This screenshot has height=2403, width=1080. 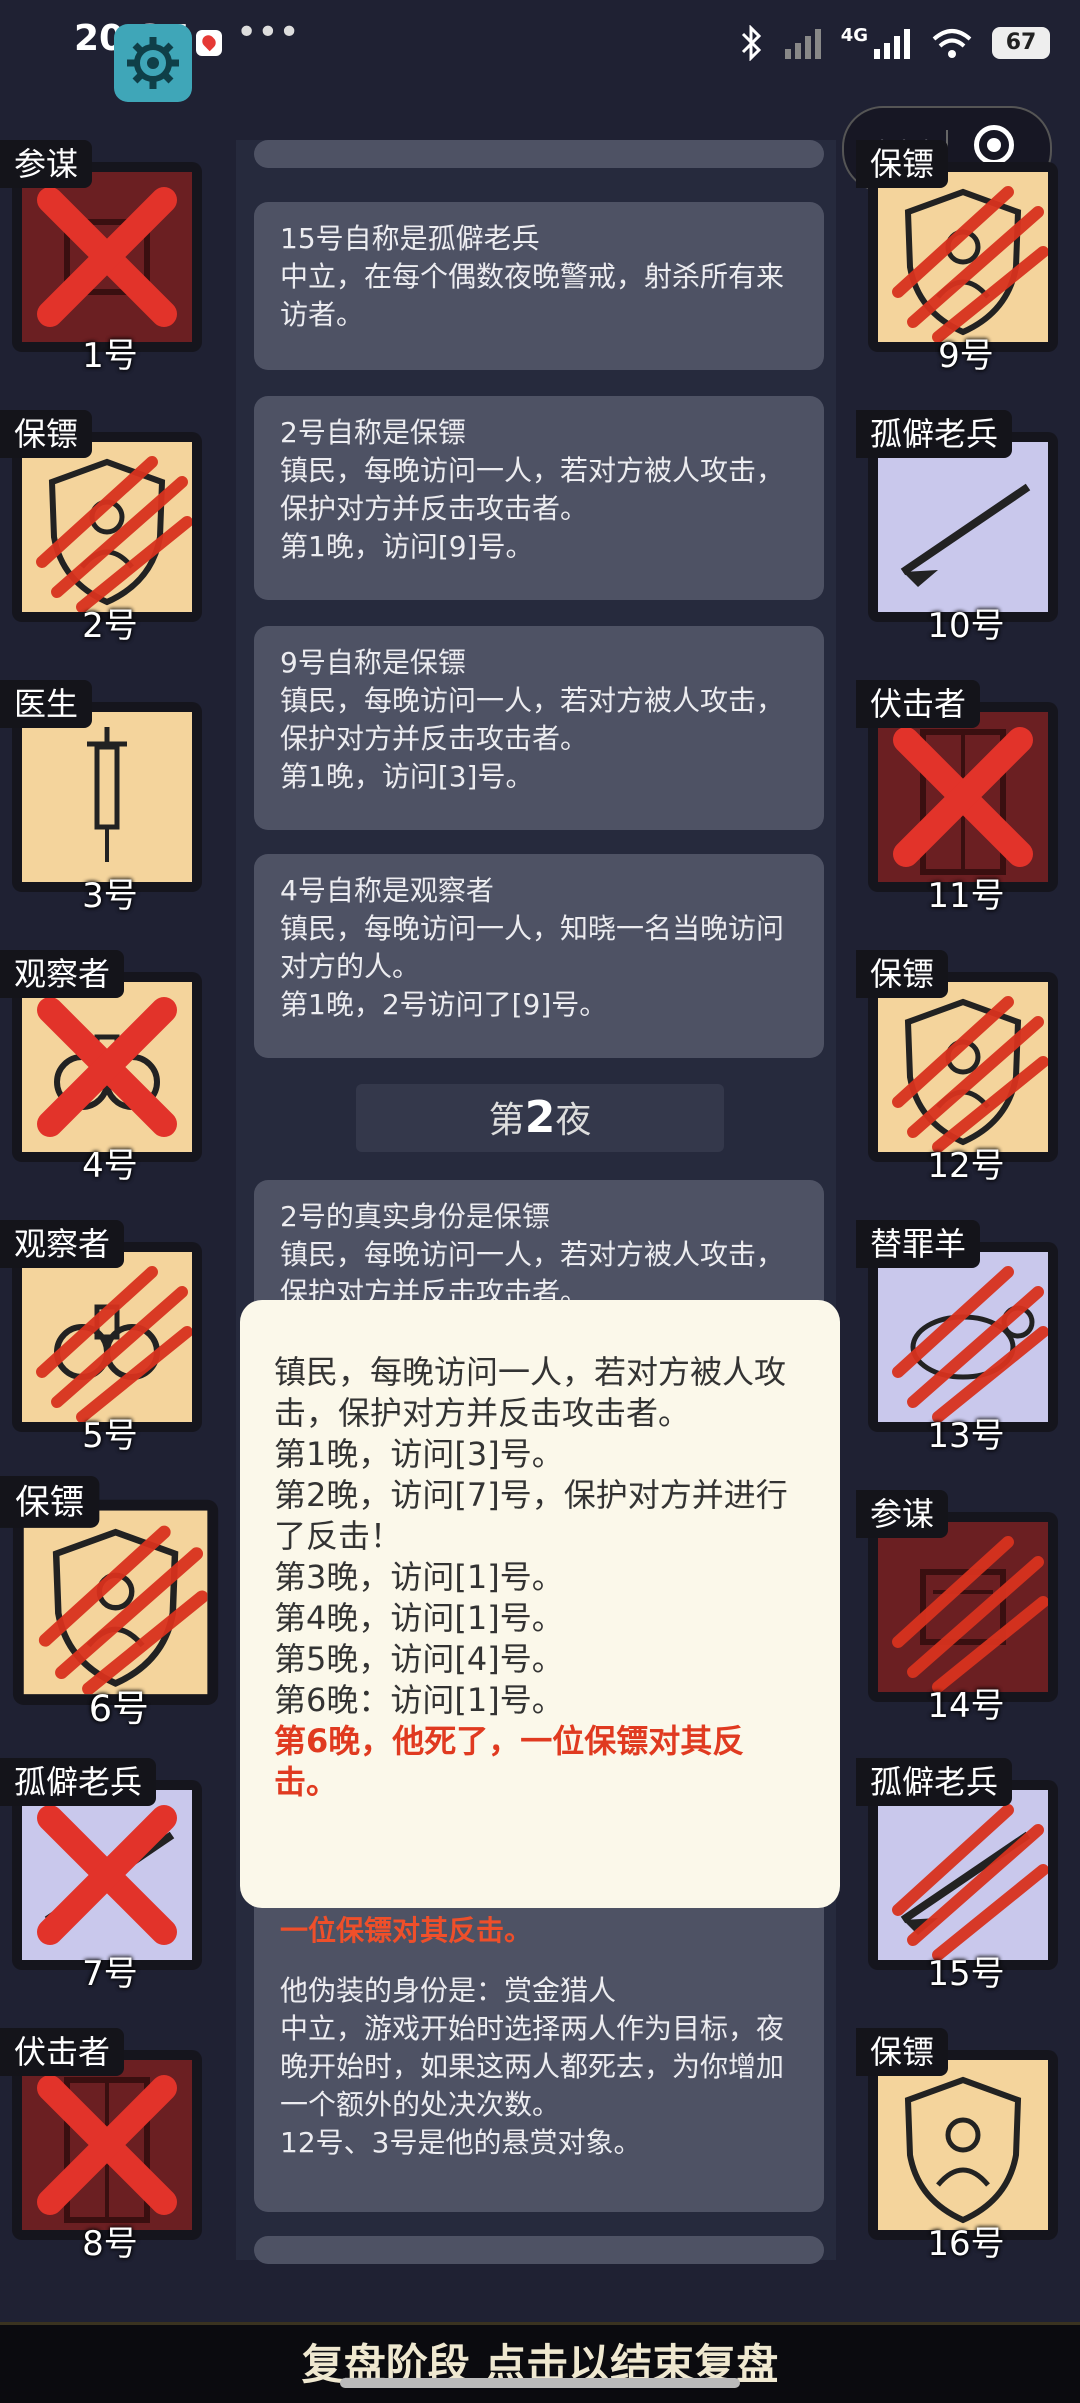 I want to click on night-divider: 第2夜, so click(x=540, y=1118).